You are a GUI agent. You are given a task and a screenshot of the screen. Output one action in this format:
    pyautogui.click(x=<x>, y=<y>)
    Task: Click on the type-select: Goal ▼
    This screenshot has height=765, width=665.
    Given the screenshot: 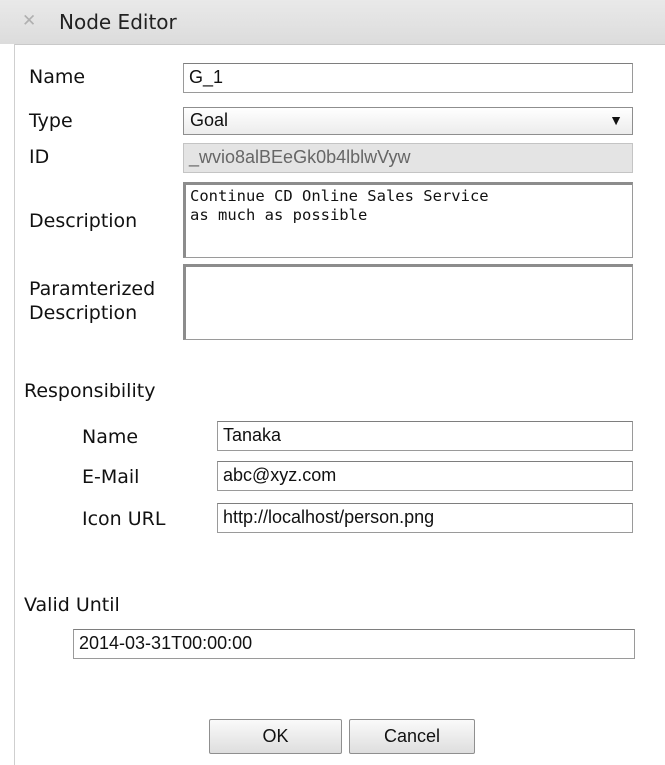 What is the action you would take?
    pyautogui.click(x=408, y=121)
    